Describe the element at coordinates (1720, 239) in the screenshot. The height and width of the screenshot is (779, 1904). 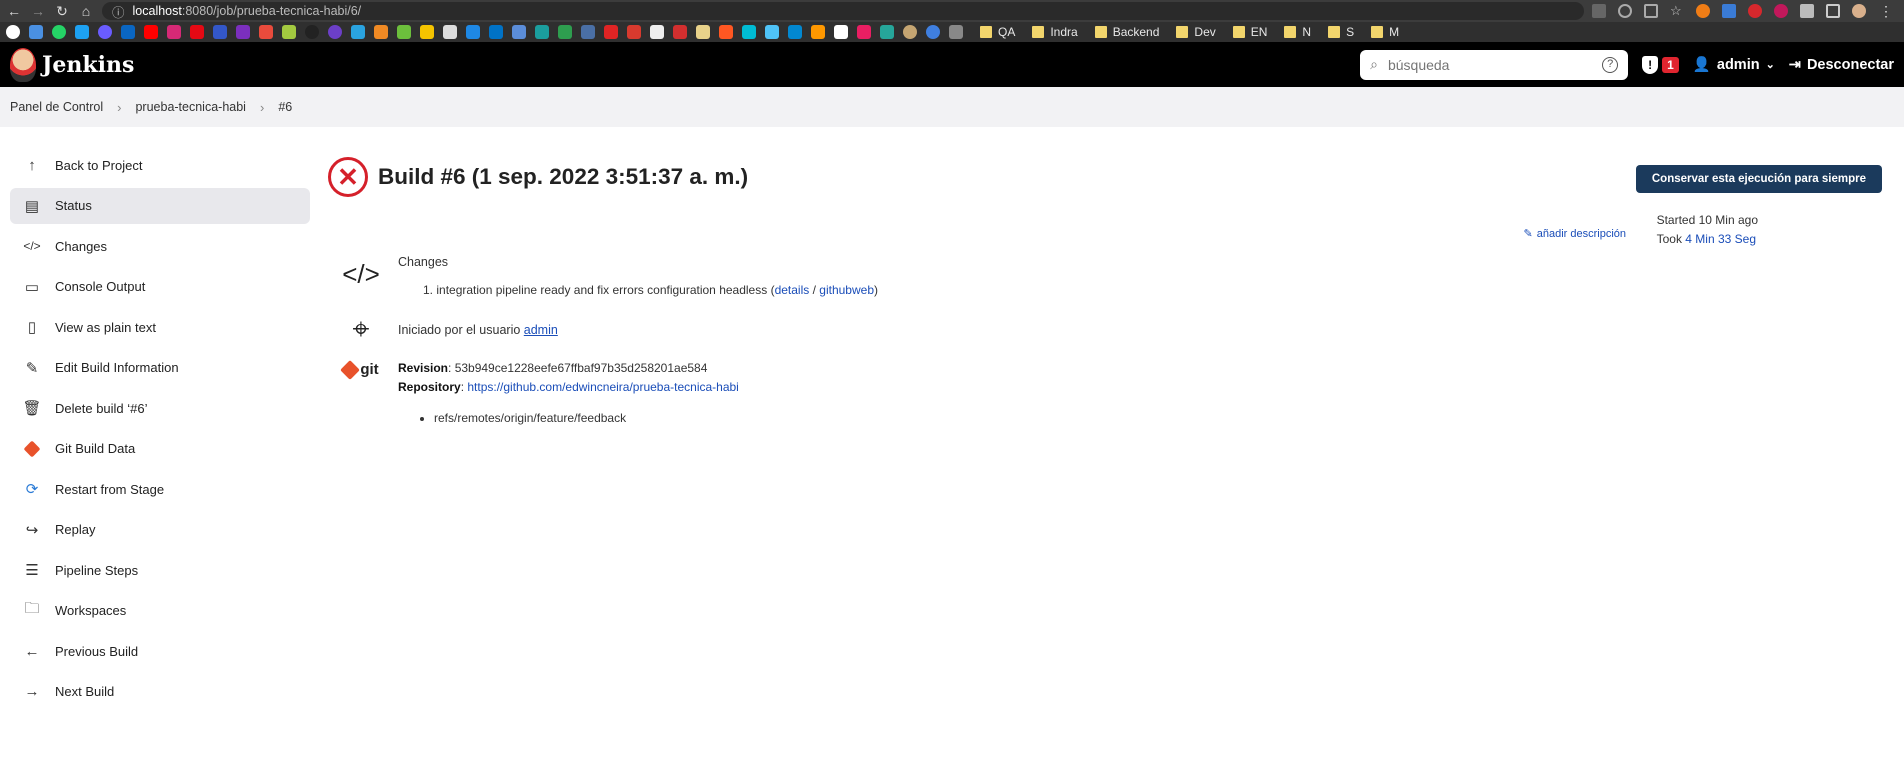
I see `build-duration-link: 4 Min 33 Seg` at that location.